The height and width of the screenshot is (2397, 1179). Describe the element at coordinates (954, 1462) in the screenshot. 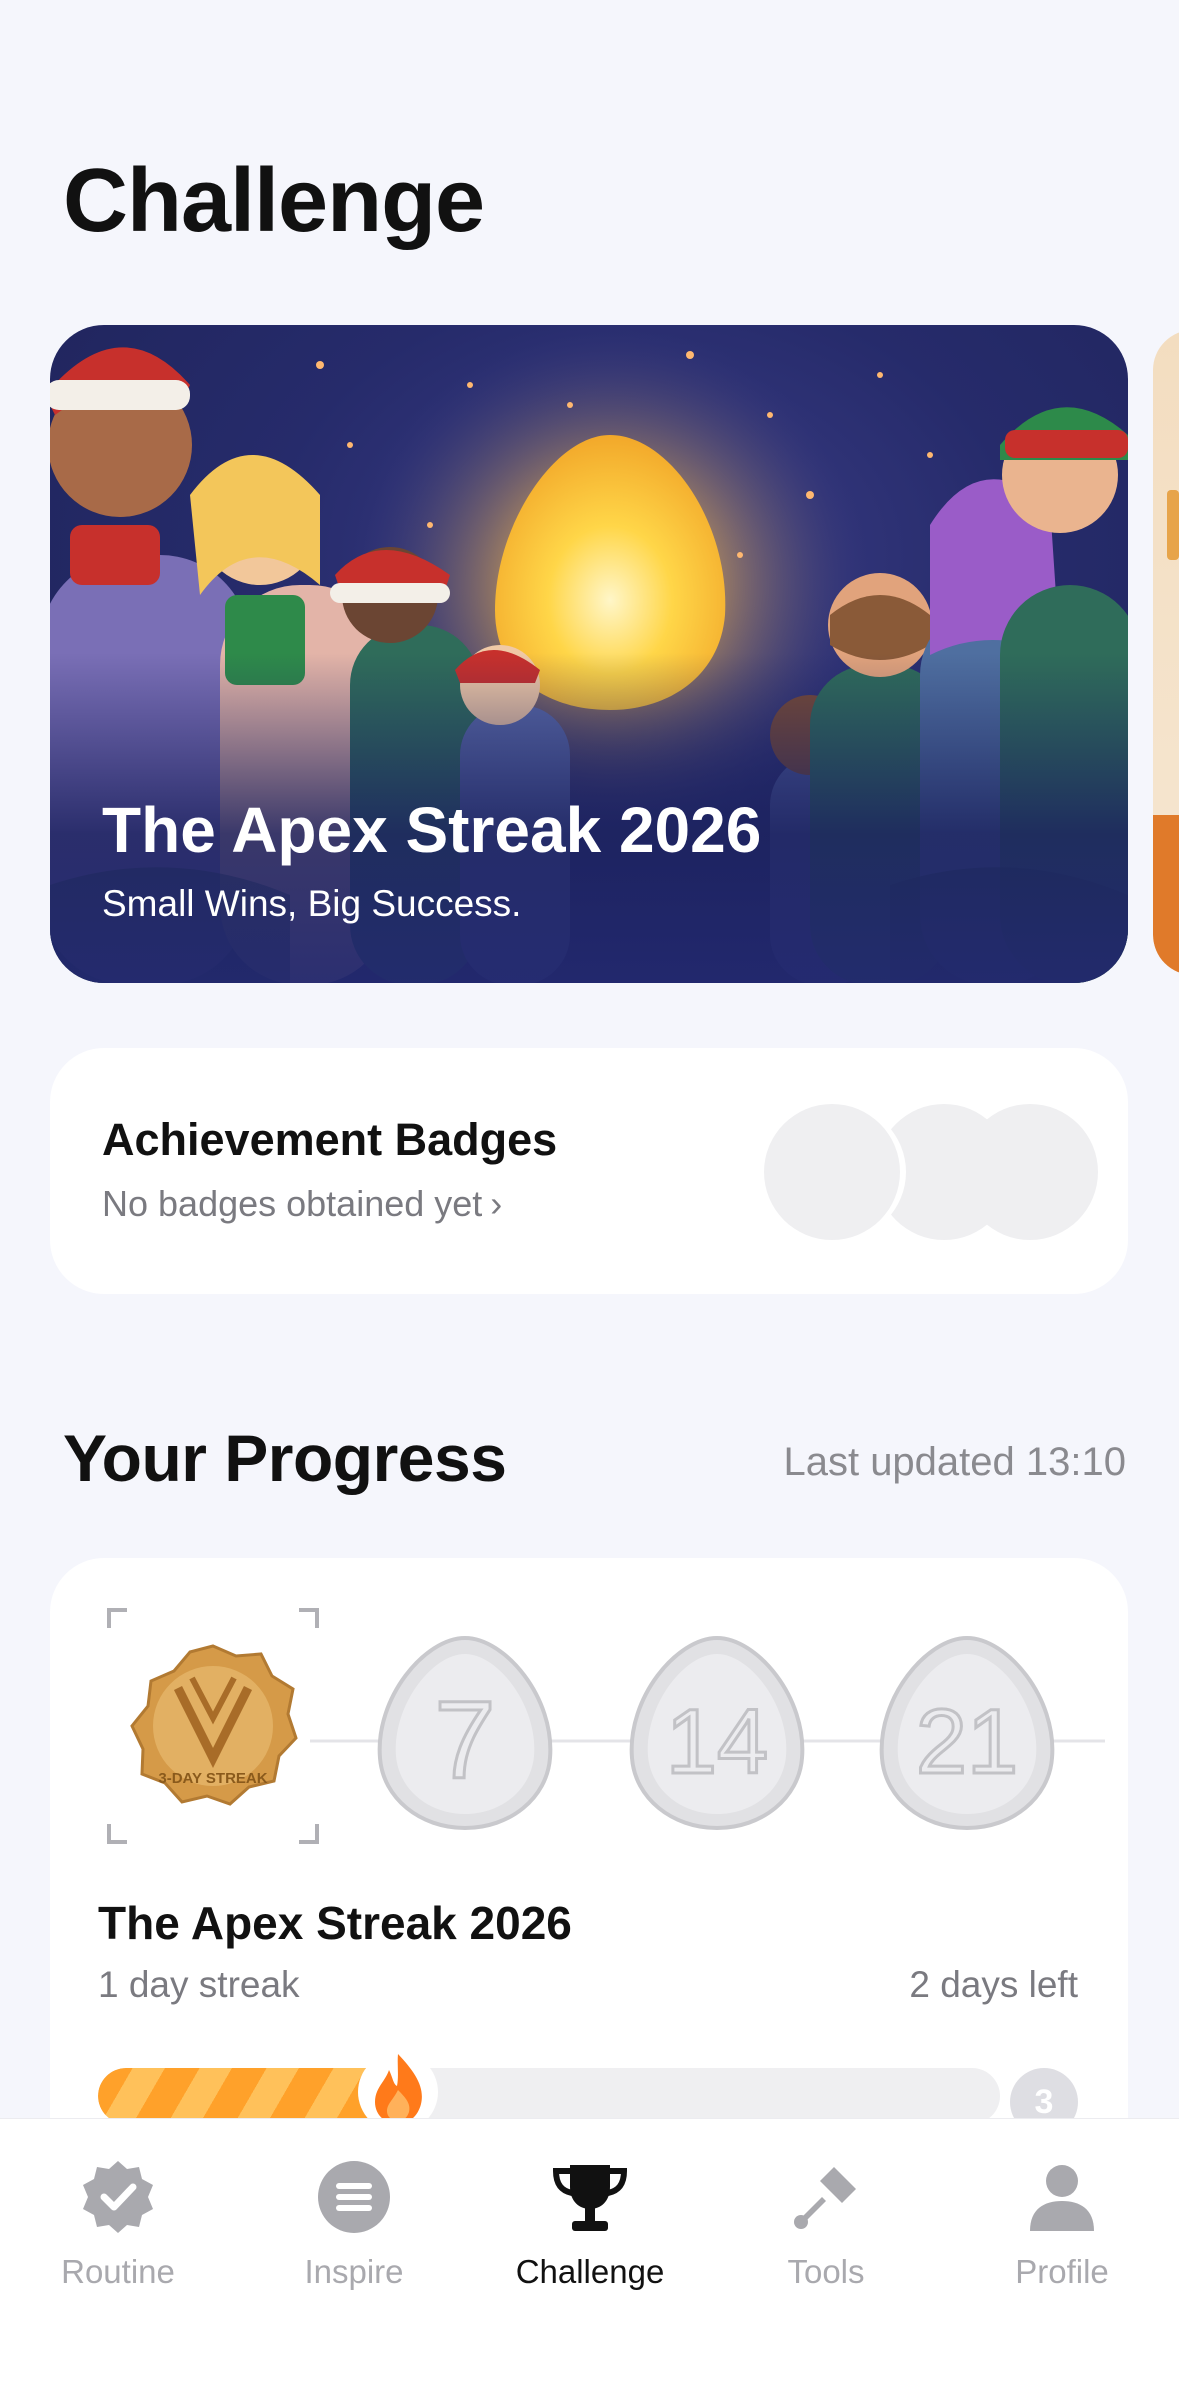

I see `last-updated-text: Last updated 13:10` at that location.